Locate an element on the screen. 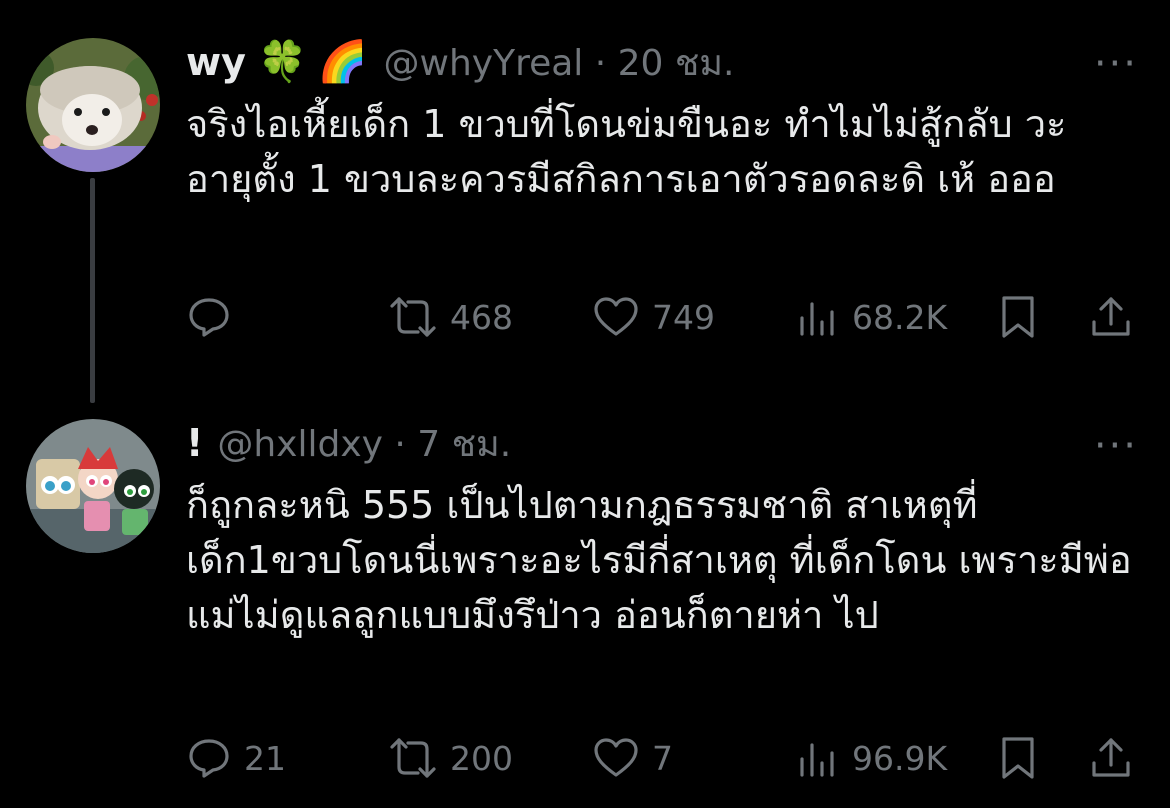  reply-button: 21 is located at coordinates (236, 758).